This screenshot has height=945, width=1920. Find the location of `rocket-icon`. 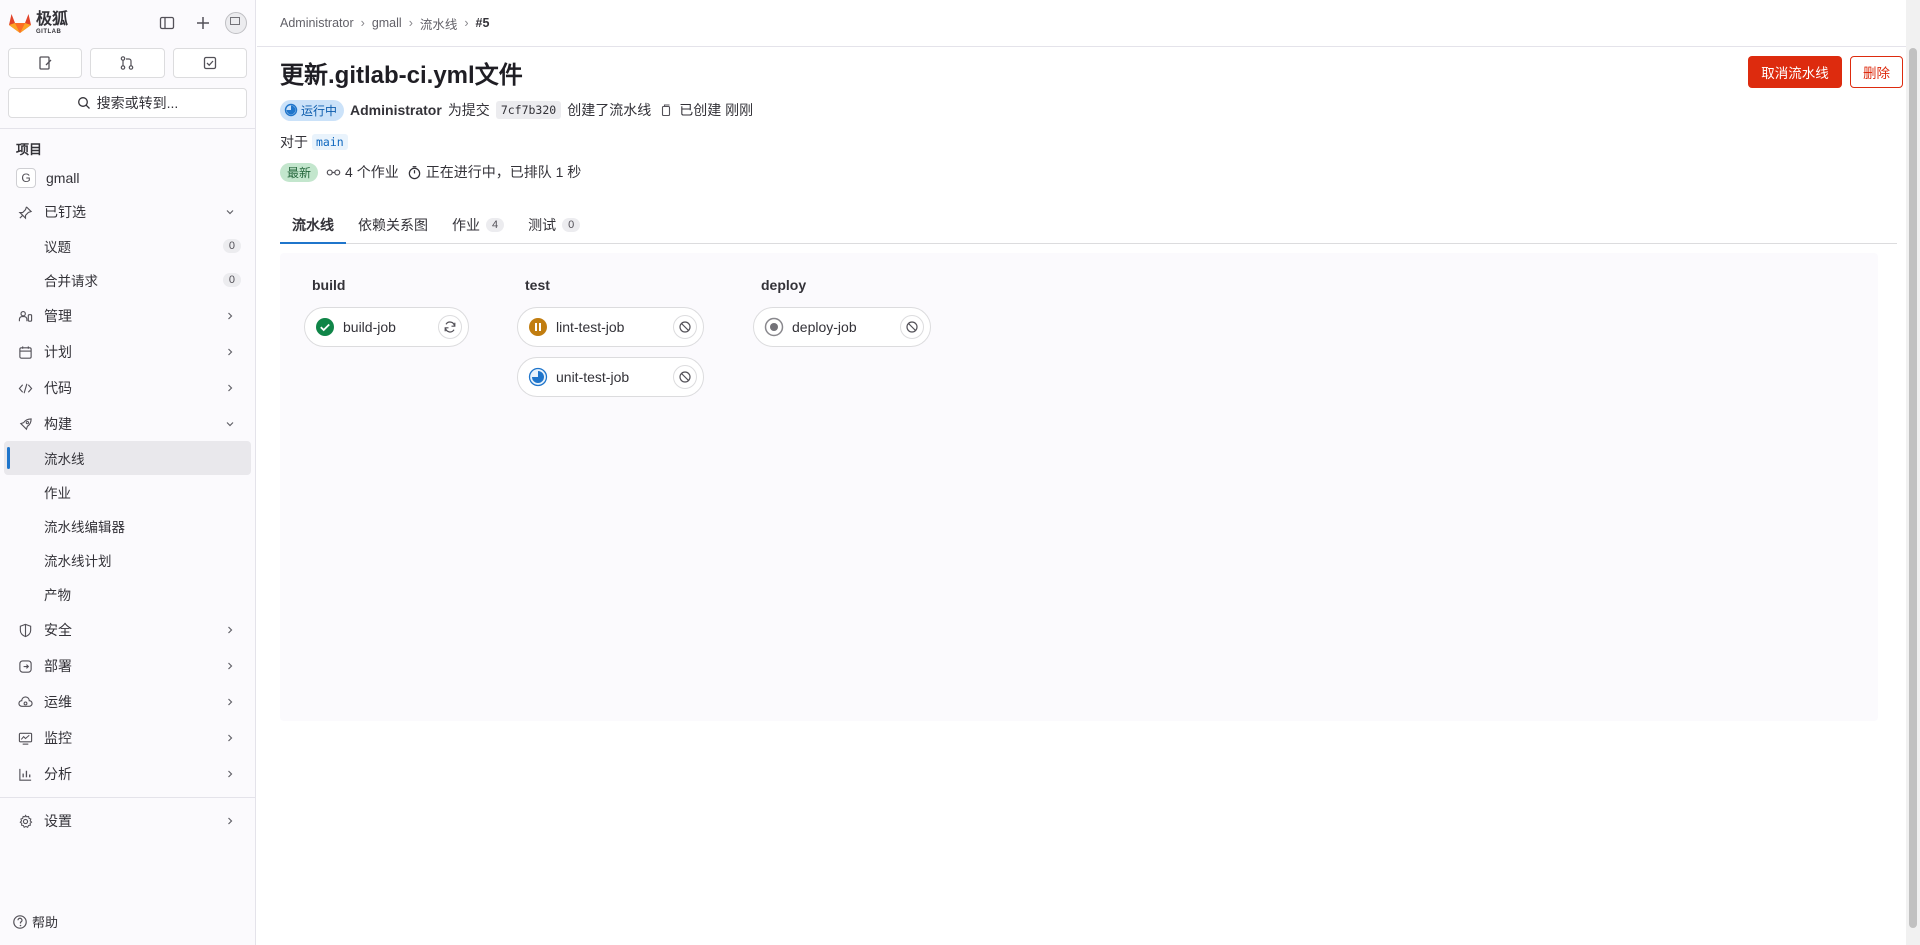

rocket-icon is located at coordinates (25, 424).